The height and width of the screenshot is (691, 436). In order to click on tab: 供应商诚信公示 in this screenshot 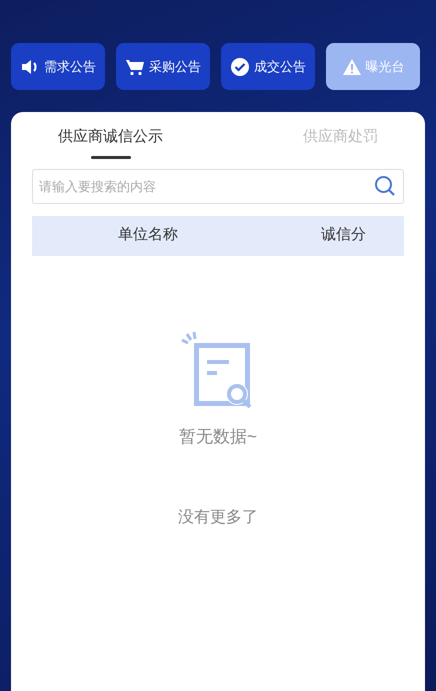, I will do `click(110, 143)`.